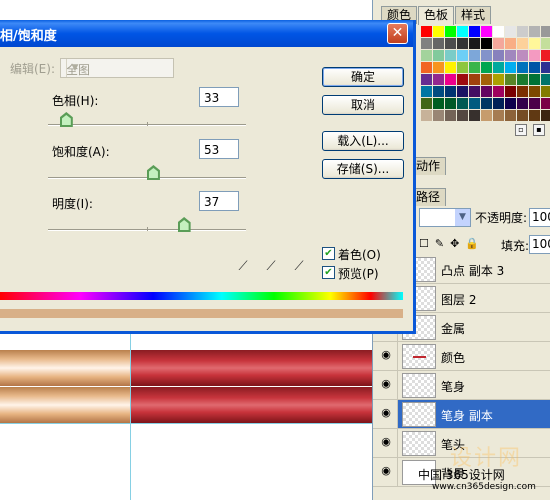 The image size is (550, 500). I want to click on lightness-slider, so click(147, 224).